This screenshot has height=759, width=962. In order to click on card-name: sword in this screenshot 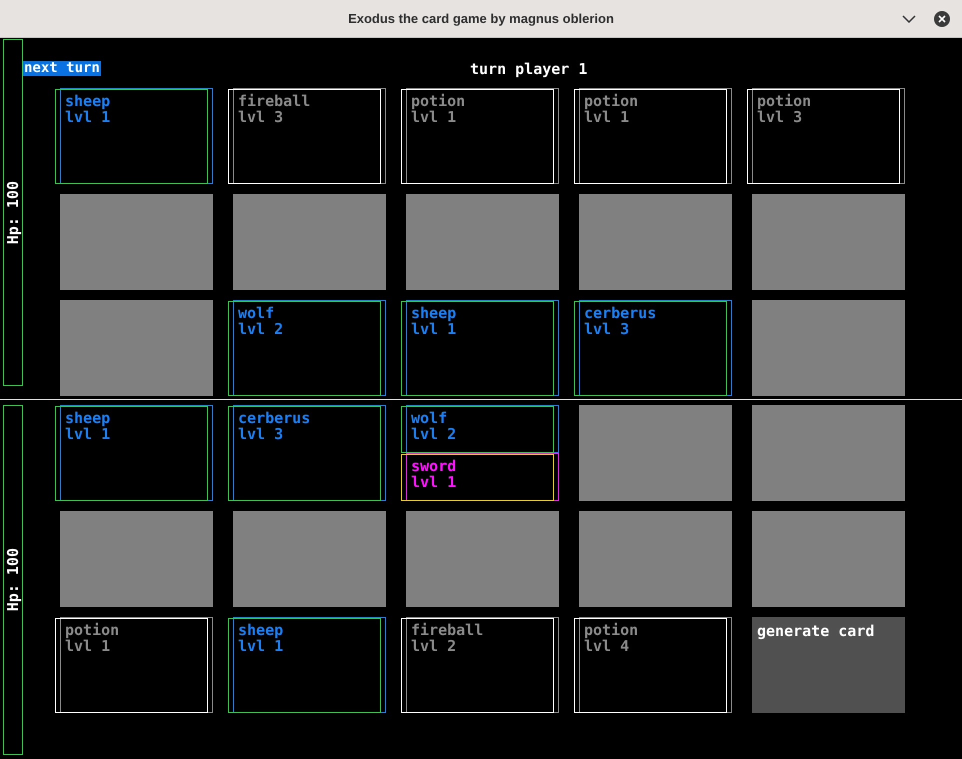, I will do `click(434, 466)`.